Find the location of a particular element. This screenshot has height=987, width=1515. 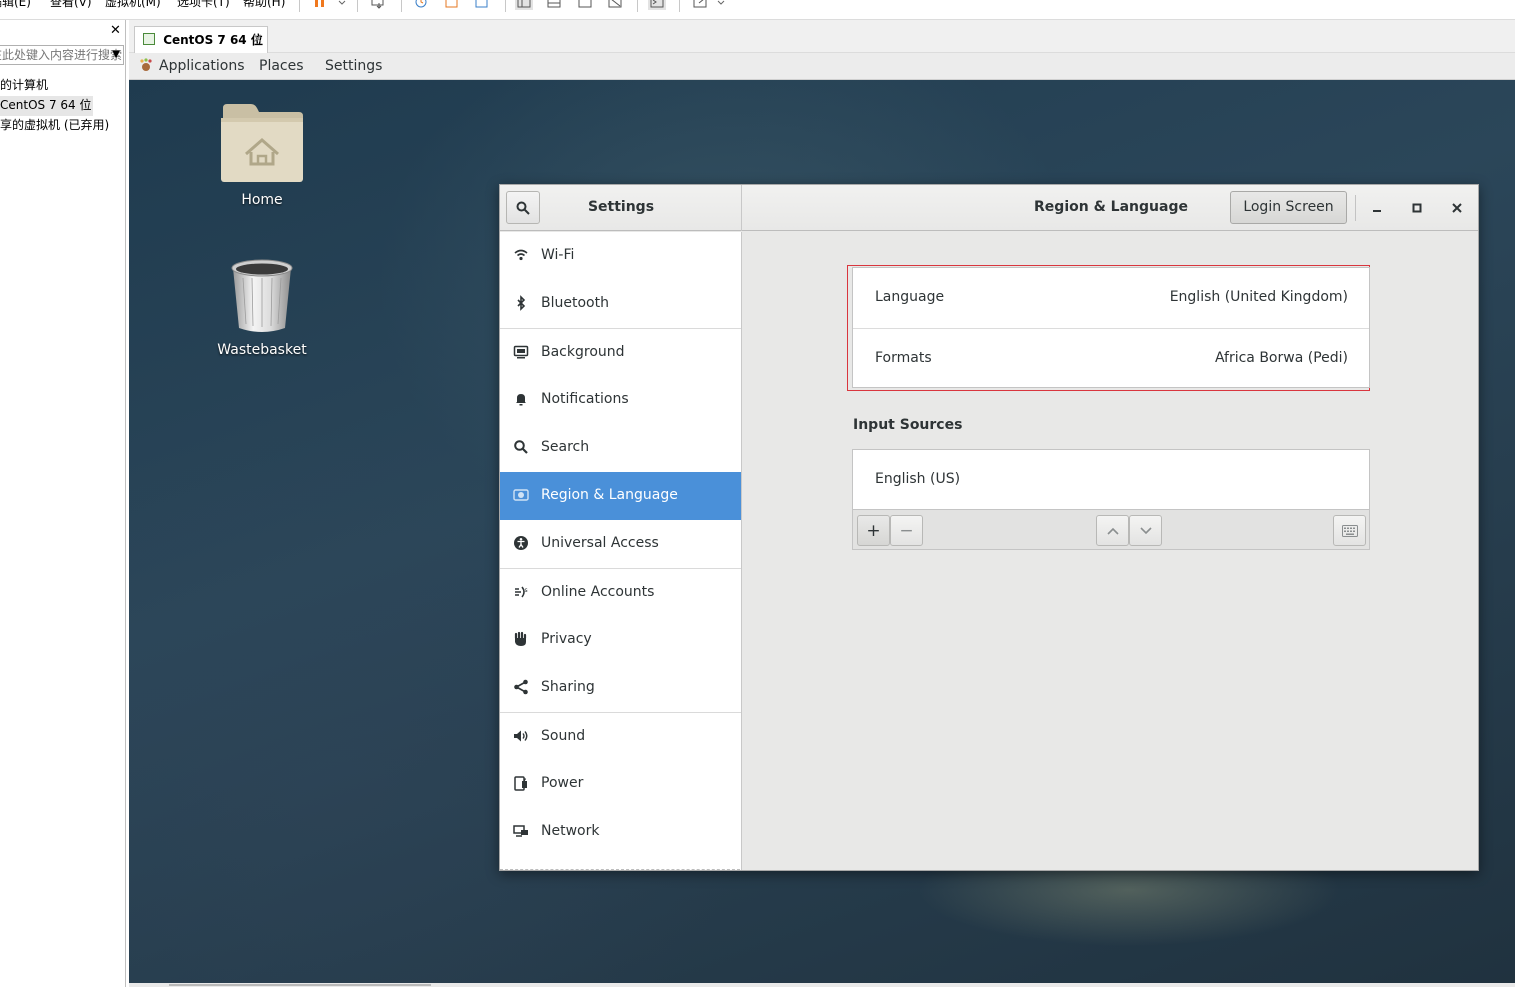

tree-node-my-computer: 我的计算机 is located at coordinates (54, 86).